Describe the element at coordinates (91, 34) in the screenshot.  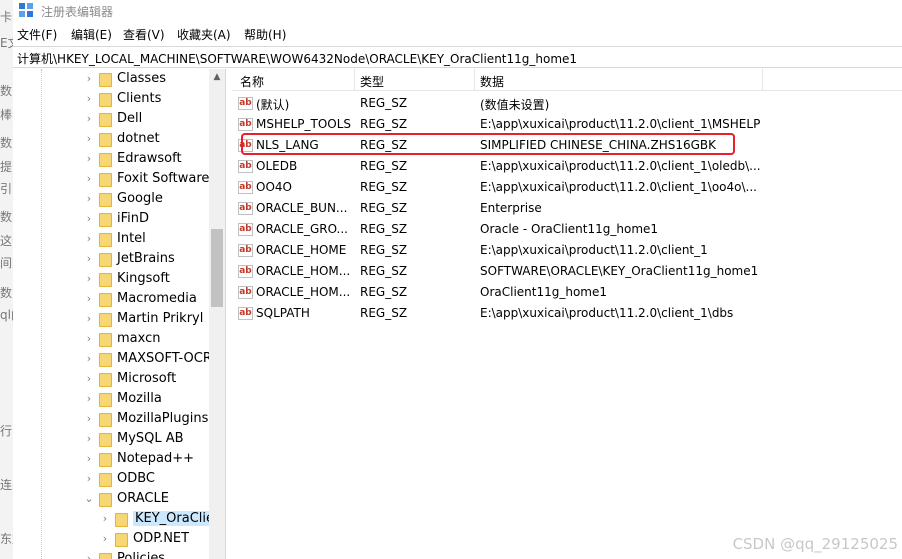
I see `menu-edit: 编辑(E)` at that location.